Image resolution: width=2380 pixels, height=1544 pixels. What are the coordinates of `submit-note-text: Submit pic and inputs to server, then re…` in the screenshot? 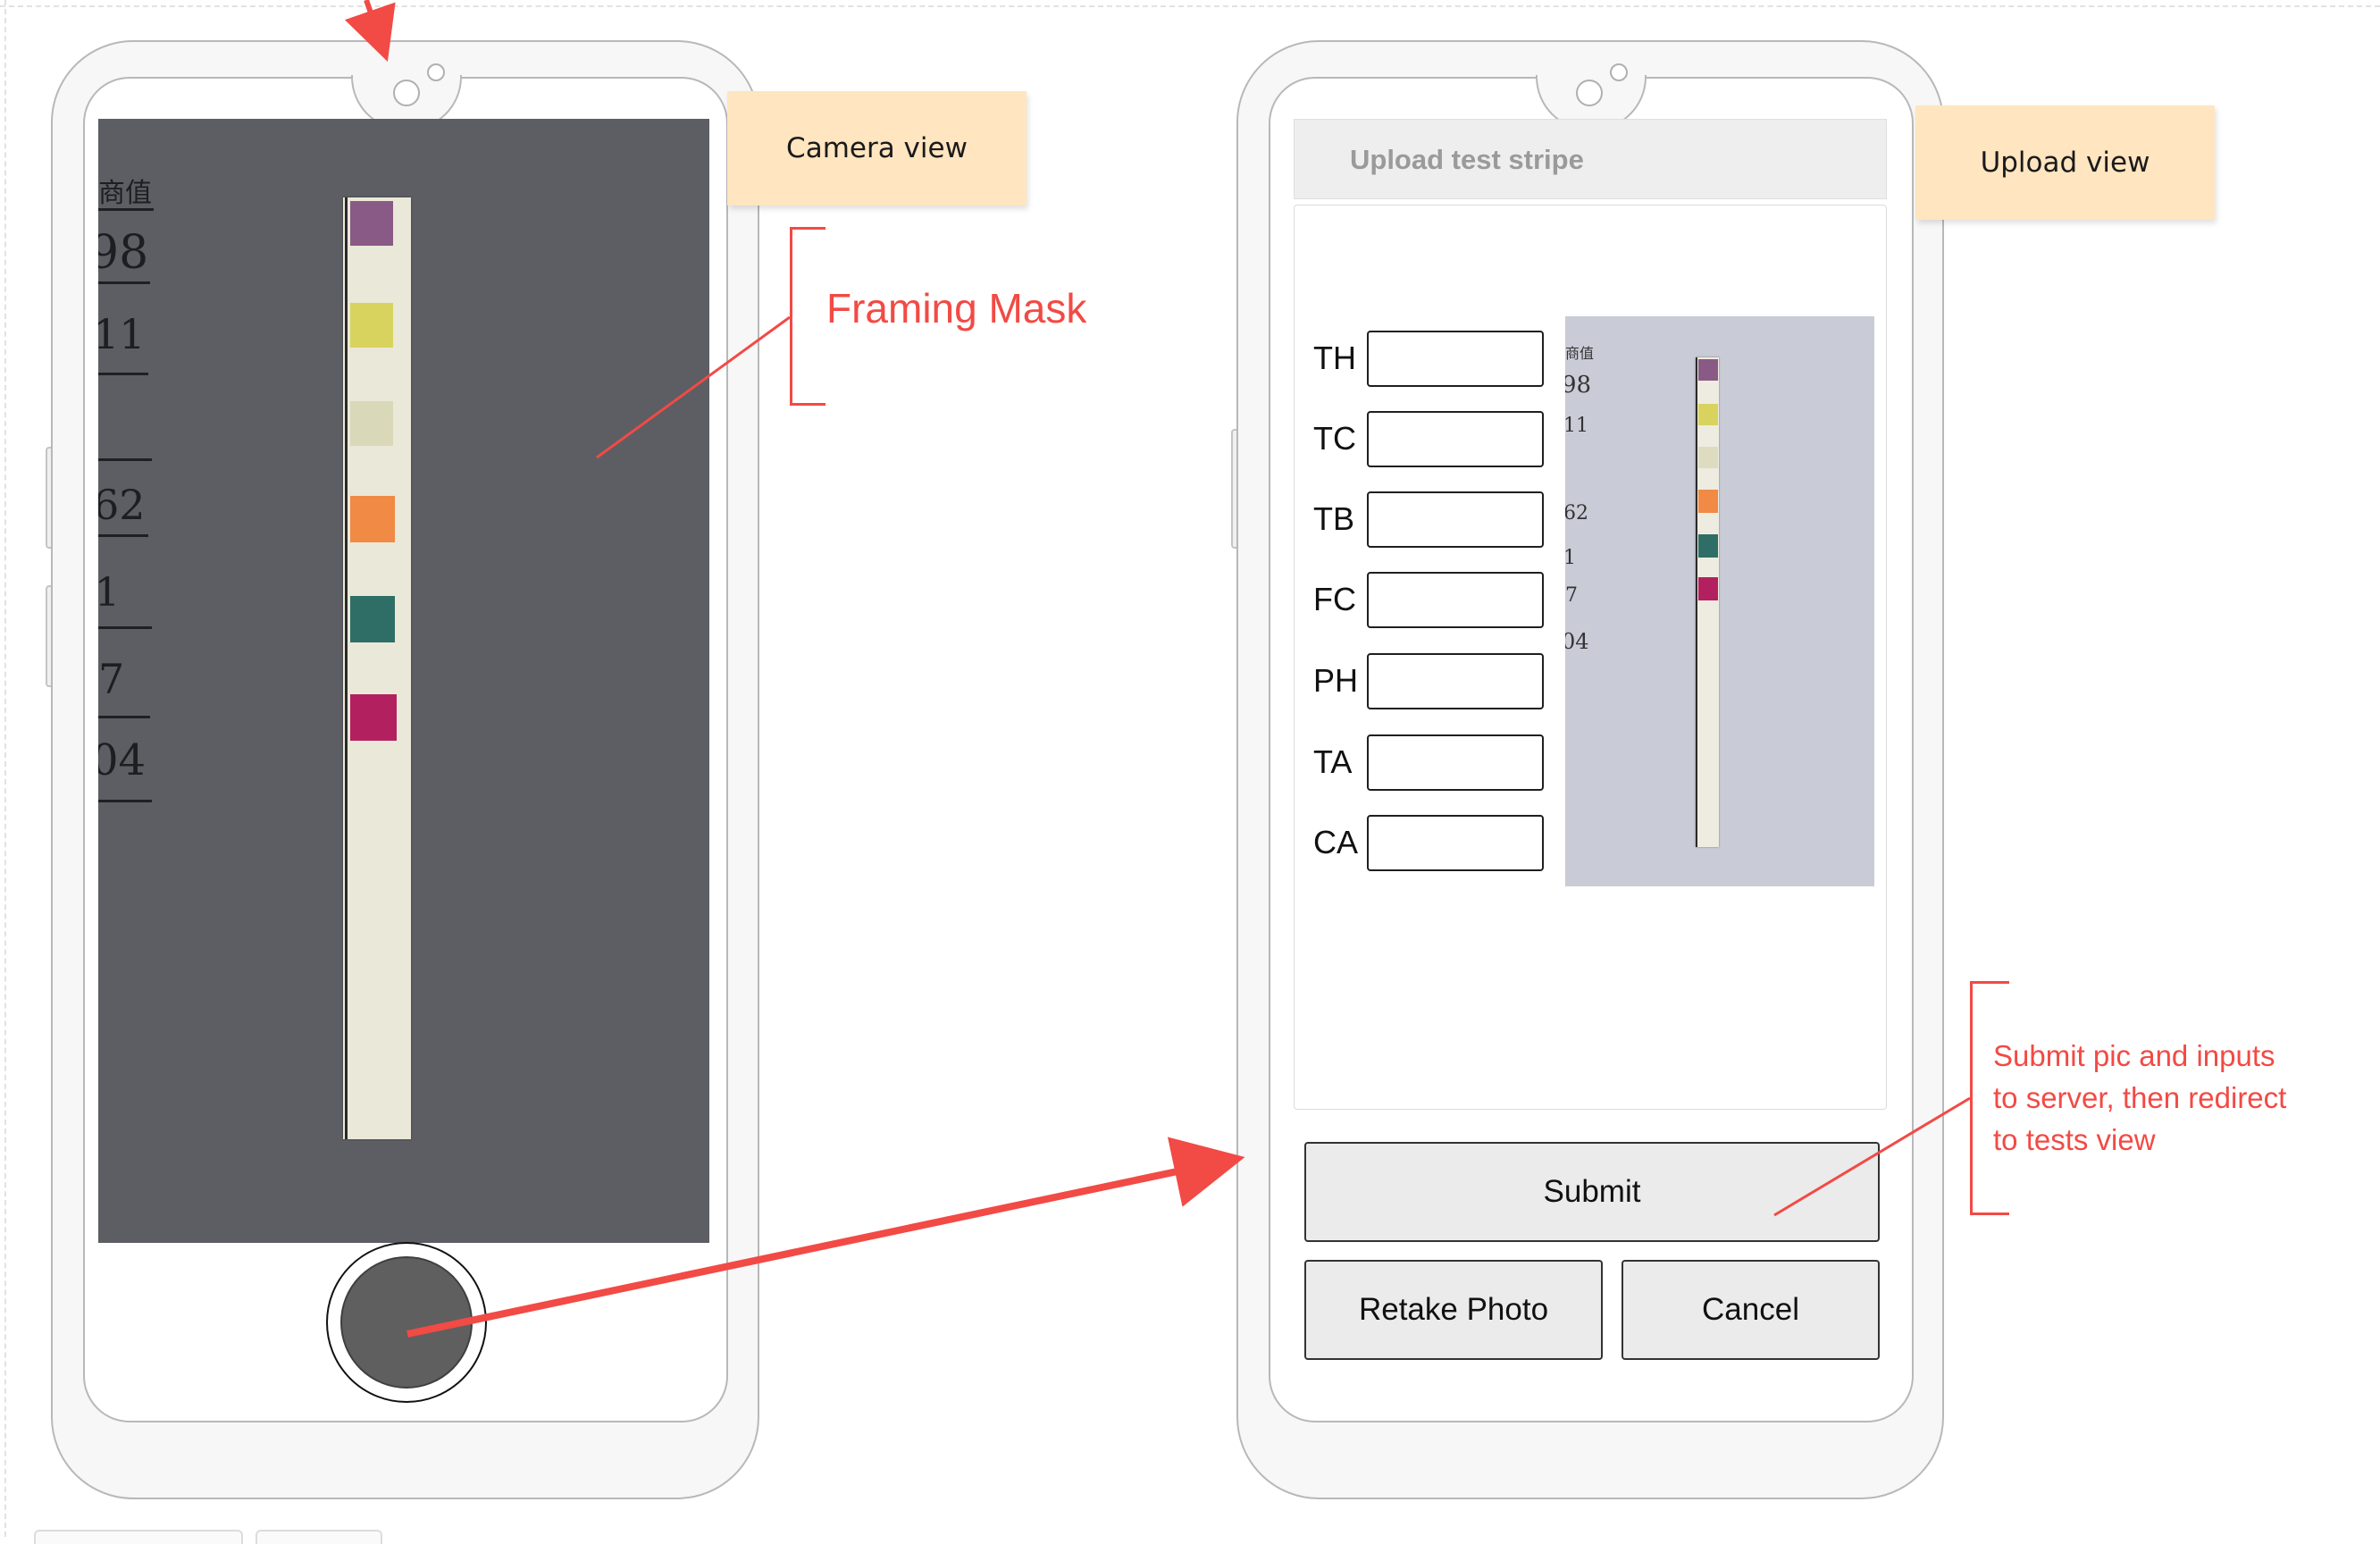 It's located at (2139, 1098).